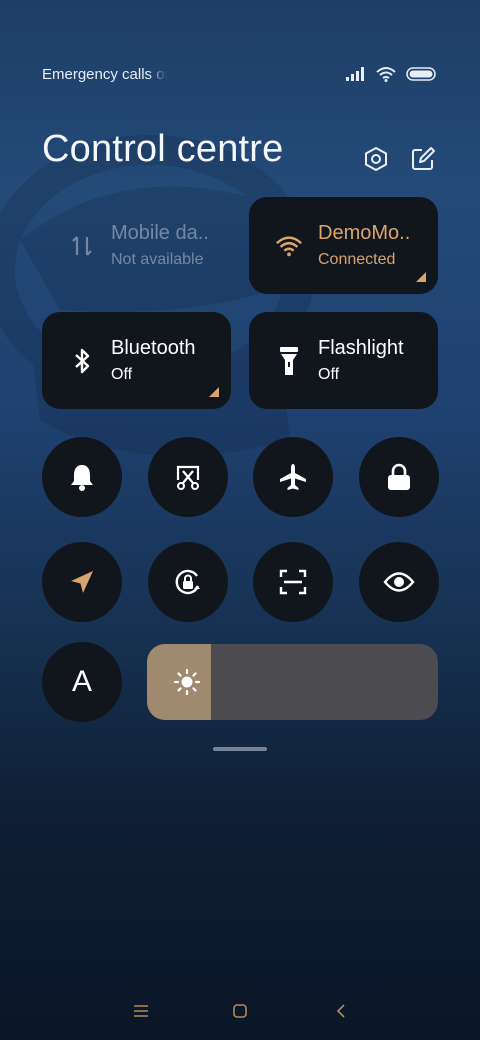 The image size is (480, 1040). I want to click on sound-toggle, so click(82, 477).